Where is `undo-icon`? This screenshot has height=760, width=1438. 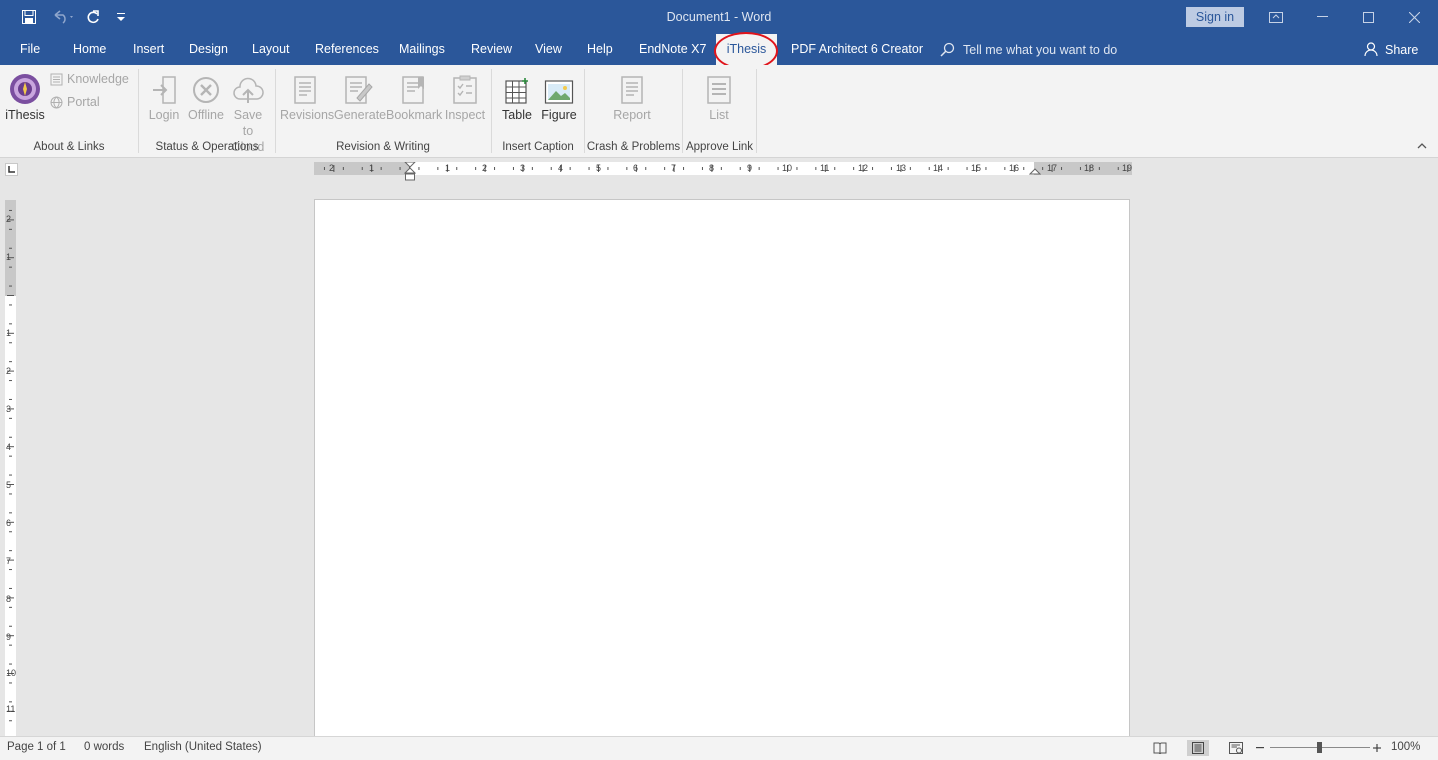
undo-icon is located at coordinates (63, 17).